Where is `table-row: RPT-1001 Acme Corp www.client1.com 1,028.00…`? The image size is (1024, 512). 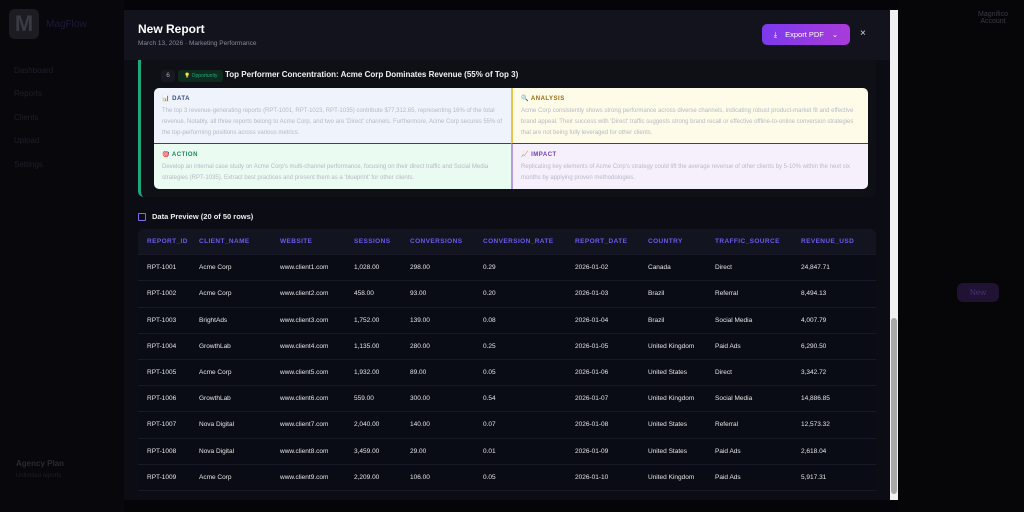 table-row: RPT-1001 Acme Corp www.client1.com 1,028.00… is located at coordinates (507, 268).